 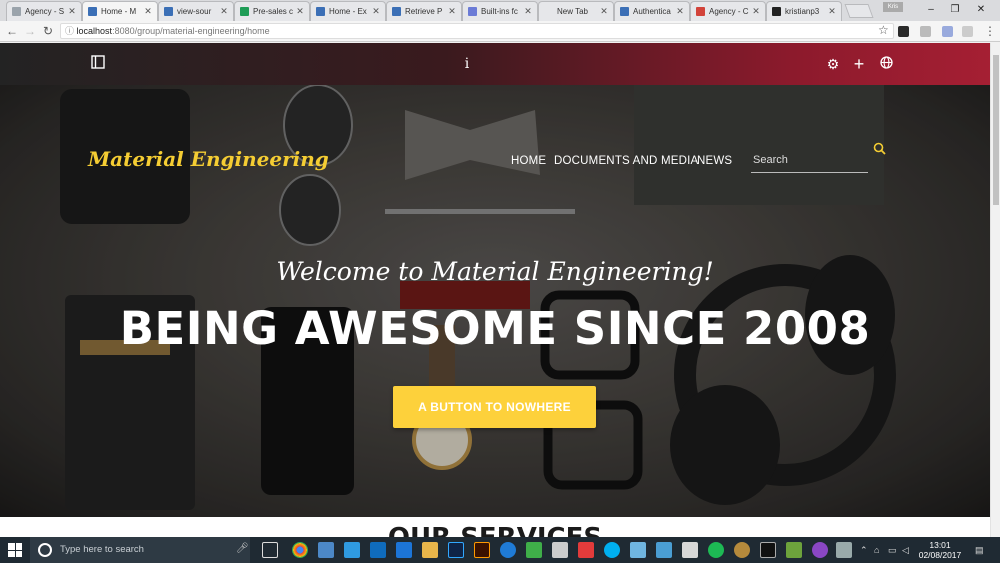 I want to click on search-icon, so click(x=880, y=149).